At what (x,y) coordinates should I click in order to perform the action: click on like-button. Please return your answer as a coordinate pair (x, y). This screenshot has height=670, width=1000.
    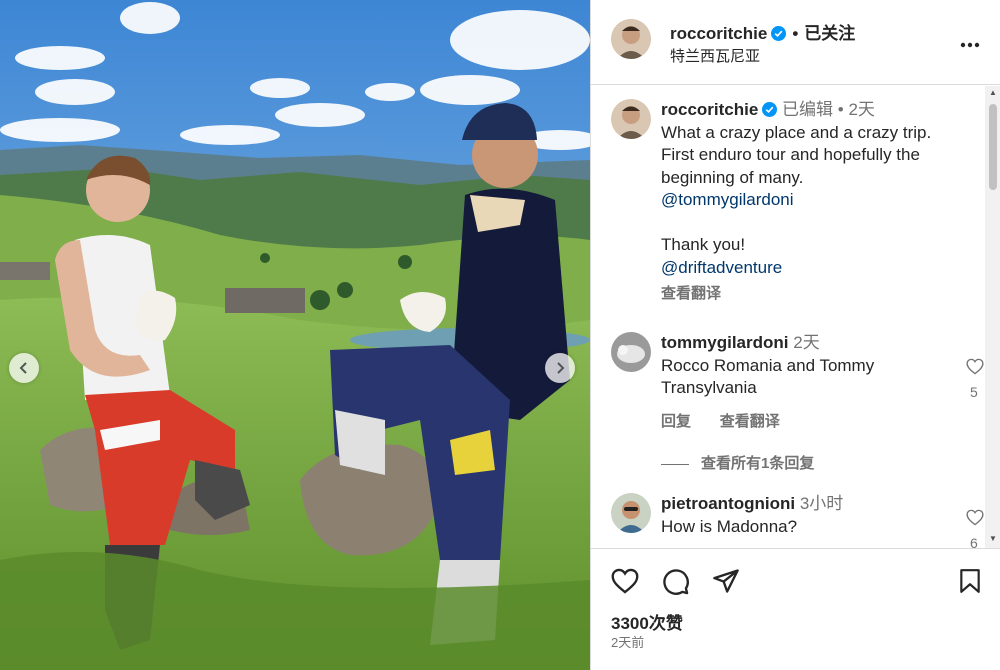
    Looking at the image, I should click on (625, 583).